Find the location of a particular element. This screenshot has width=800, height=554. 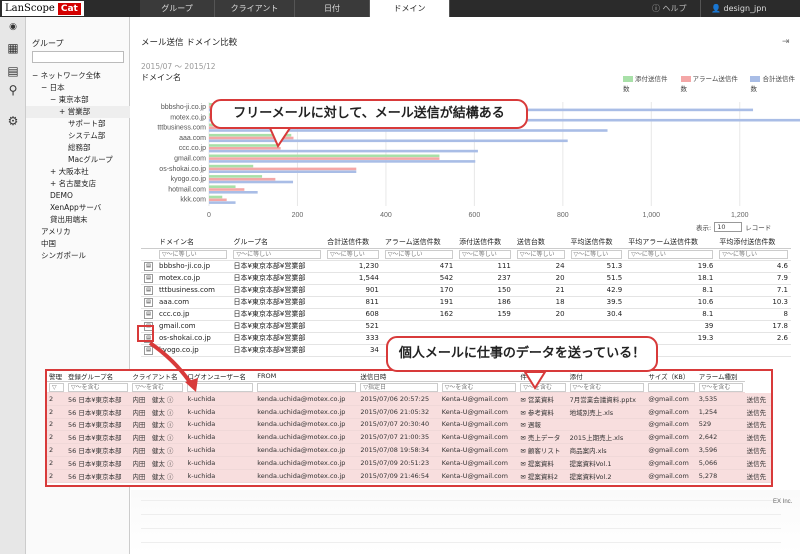

callout-top-tail is located at coordinates (280, 138).